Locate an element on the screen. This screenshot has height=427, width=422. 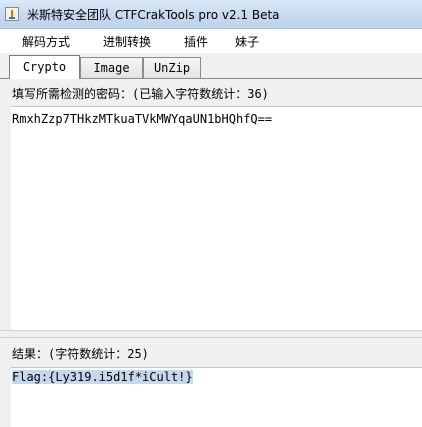
ciphertext-value: RmxhZzp7THkzMTkuaTVkMWYqaUN1bHQhfQ== is located at coordinates (142, 119).